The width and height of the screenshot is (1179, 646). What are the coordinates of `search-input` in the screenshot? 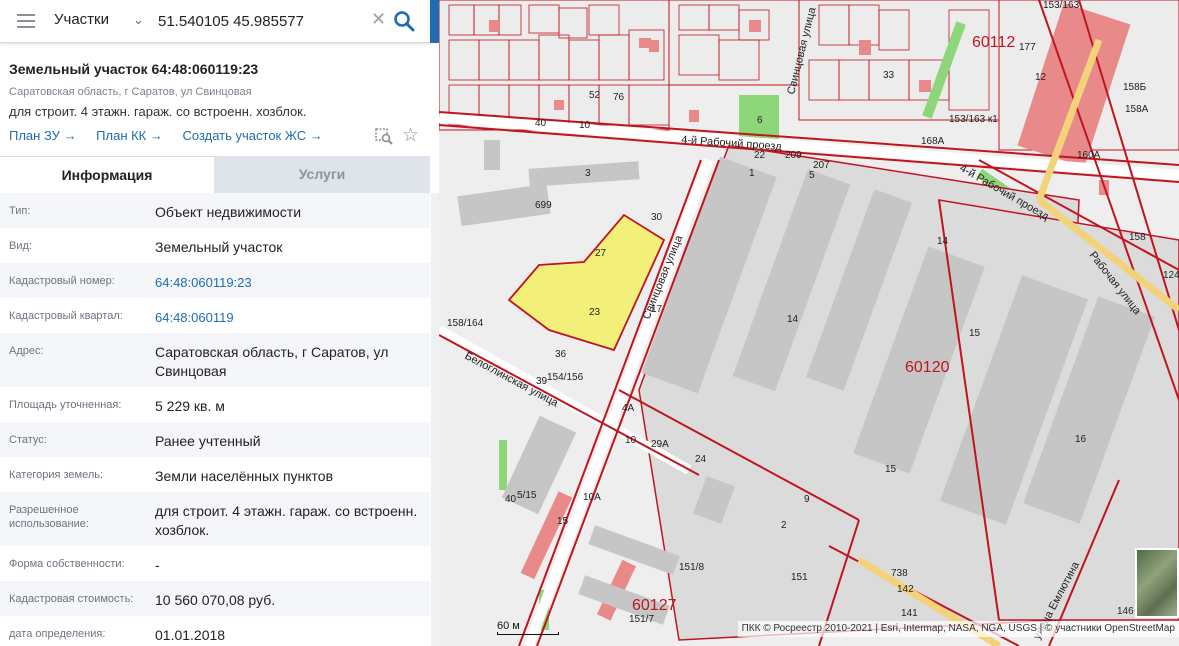 It's located at (260, 21).